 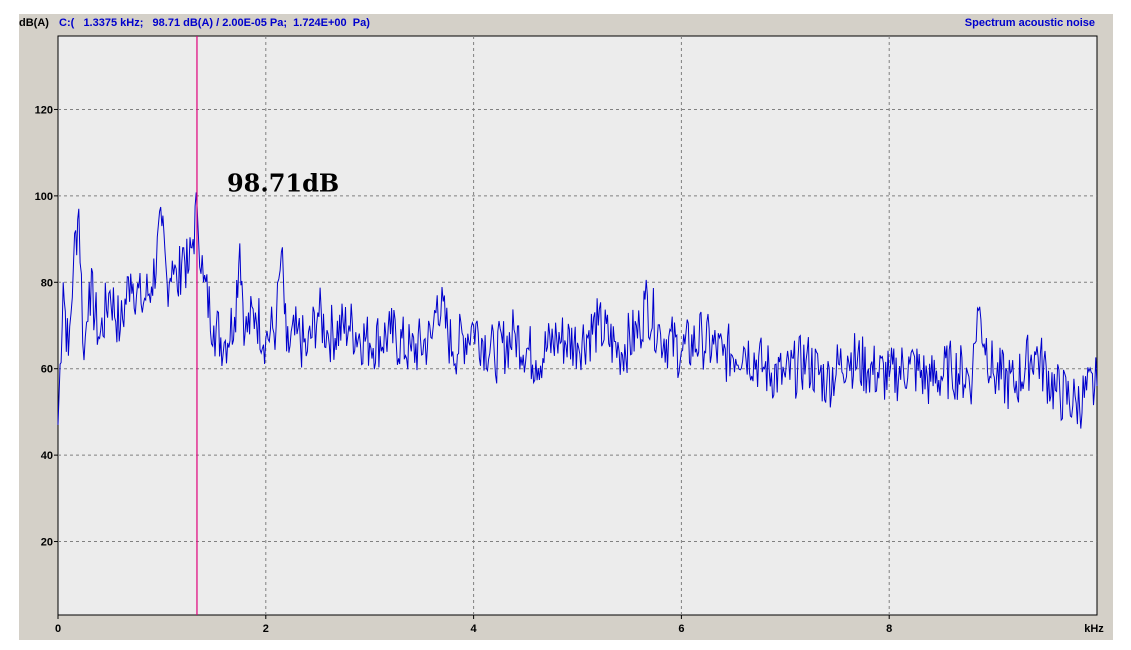 I want to click on y-tick-label: 120, so click(x=44, y=110).